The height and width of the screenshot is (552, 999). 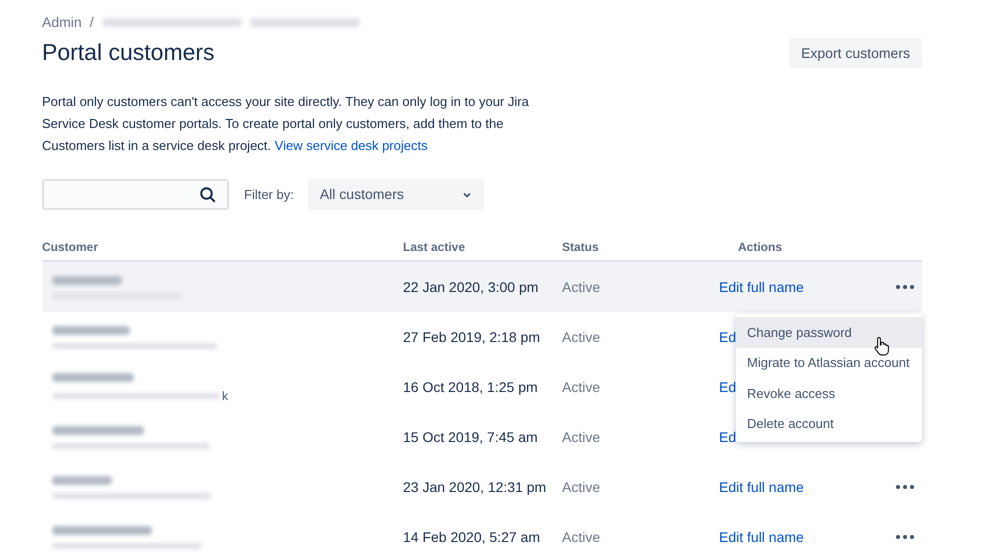 I want to click on breadcrumb-link: Admin, so click(x=62, y=22).